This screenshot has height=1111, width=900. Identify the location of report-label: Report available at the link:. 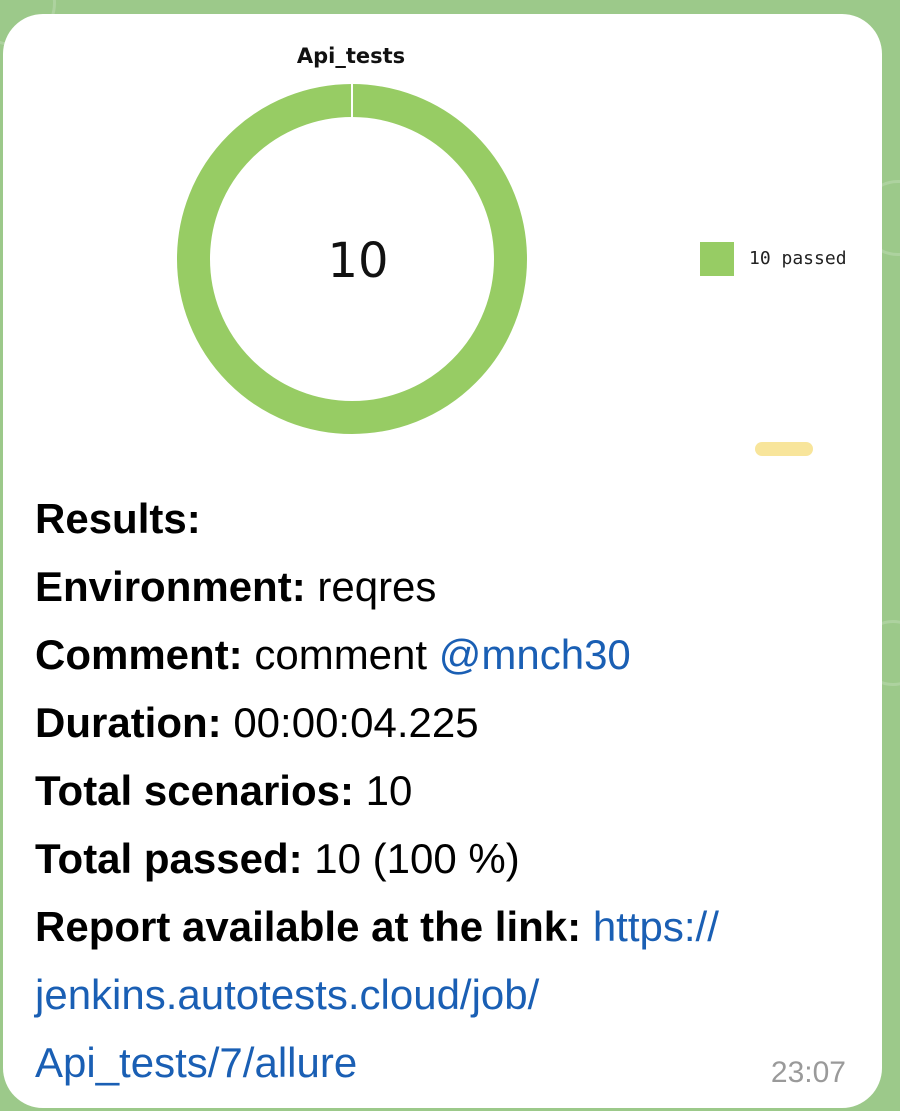
(308, 926).